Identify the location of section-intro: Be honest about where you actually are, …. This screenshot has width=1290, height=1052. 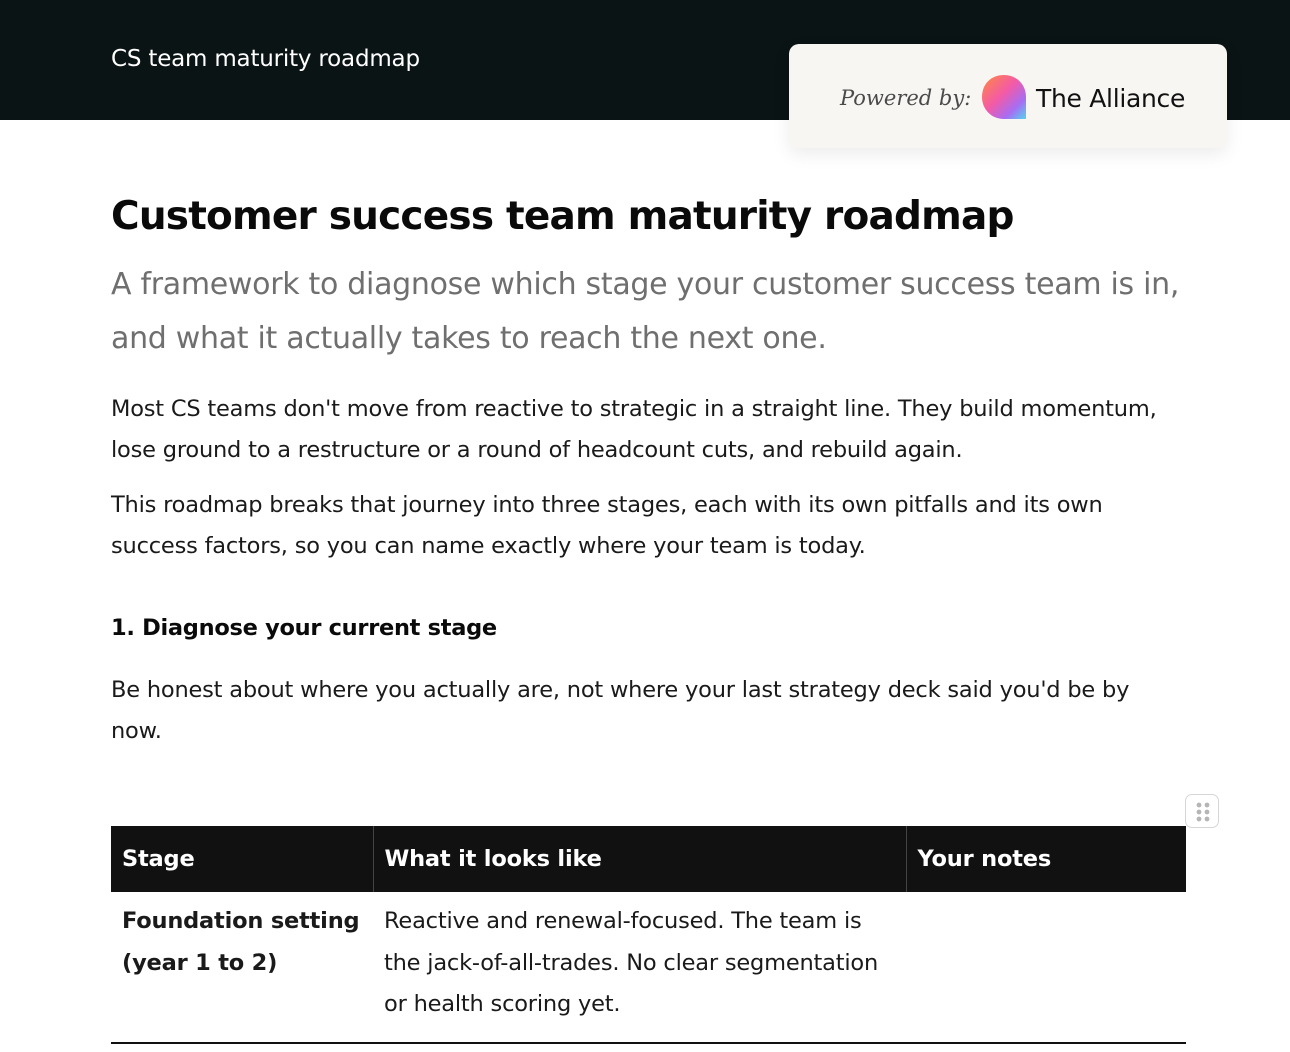
(620, 710).